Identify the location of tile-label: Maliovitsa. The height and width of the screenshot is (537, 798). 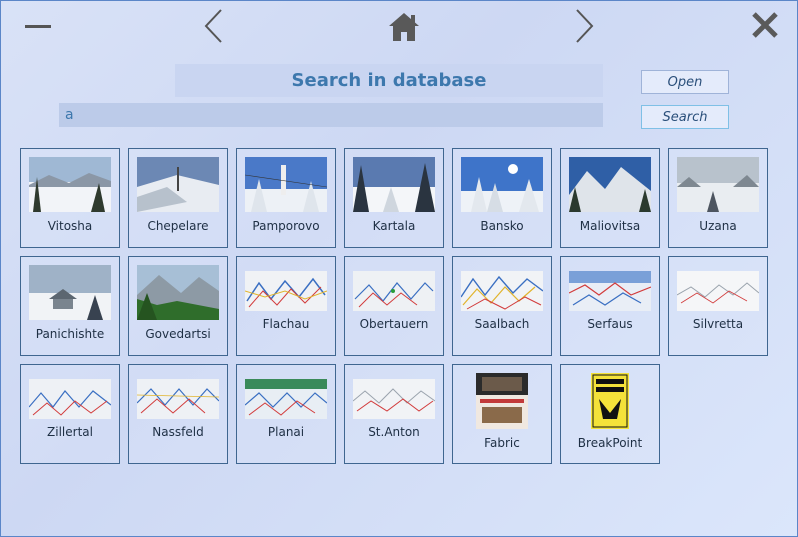
(610, 226).